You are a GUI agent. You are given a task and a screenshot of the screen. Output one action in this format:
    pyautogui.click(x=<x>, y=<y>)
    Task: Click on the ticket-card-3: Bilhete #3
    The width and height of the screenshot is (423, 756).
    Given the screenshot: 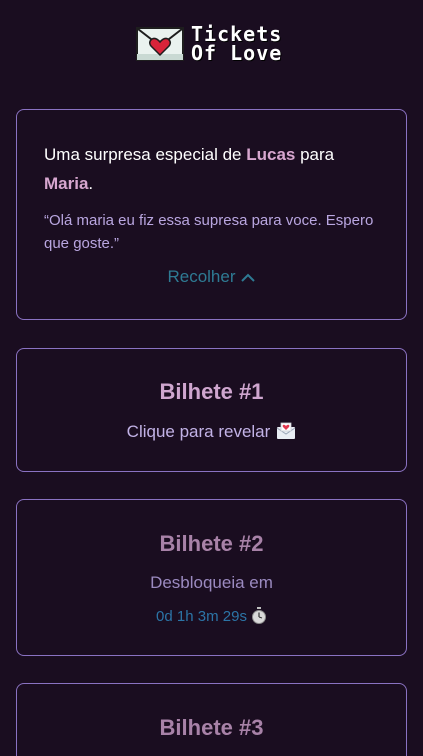 What is the action you would take?
    pyautogui.click(x=211, y=719)
    